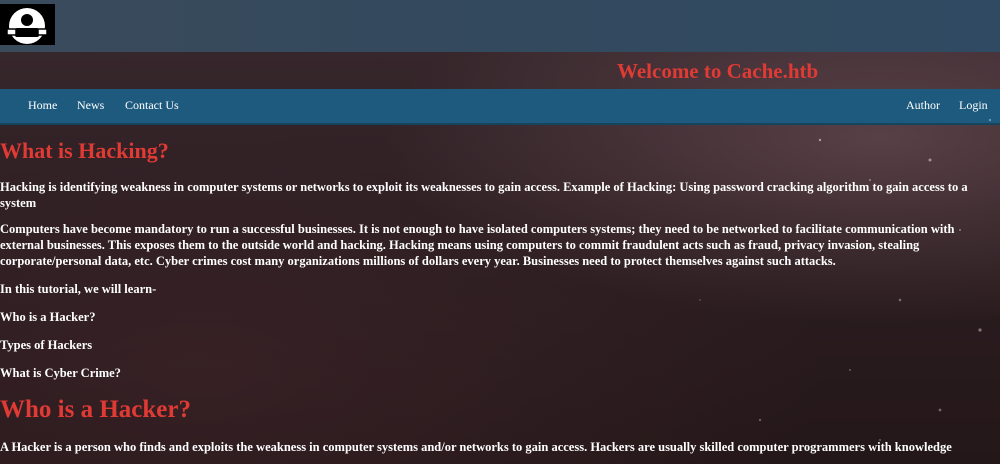 The height and width of the screenshot is (464, 1000). Describe the element at coordinates (84, 150) in the screenshot. I see `heading-what-is-hacking: What is Hacking?` at that location.